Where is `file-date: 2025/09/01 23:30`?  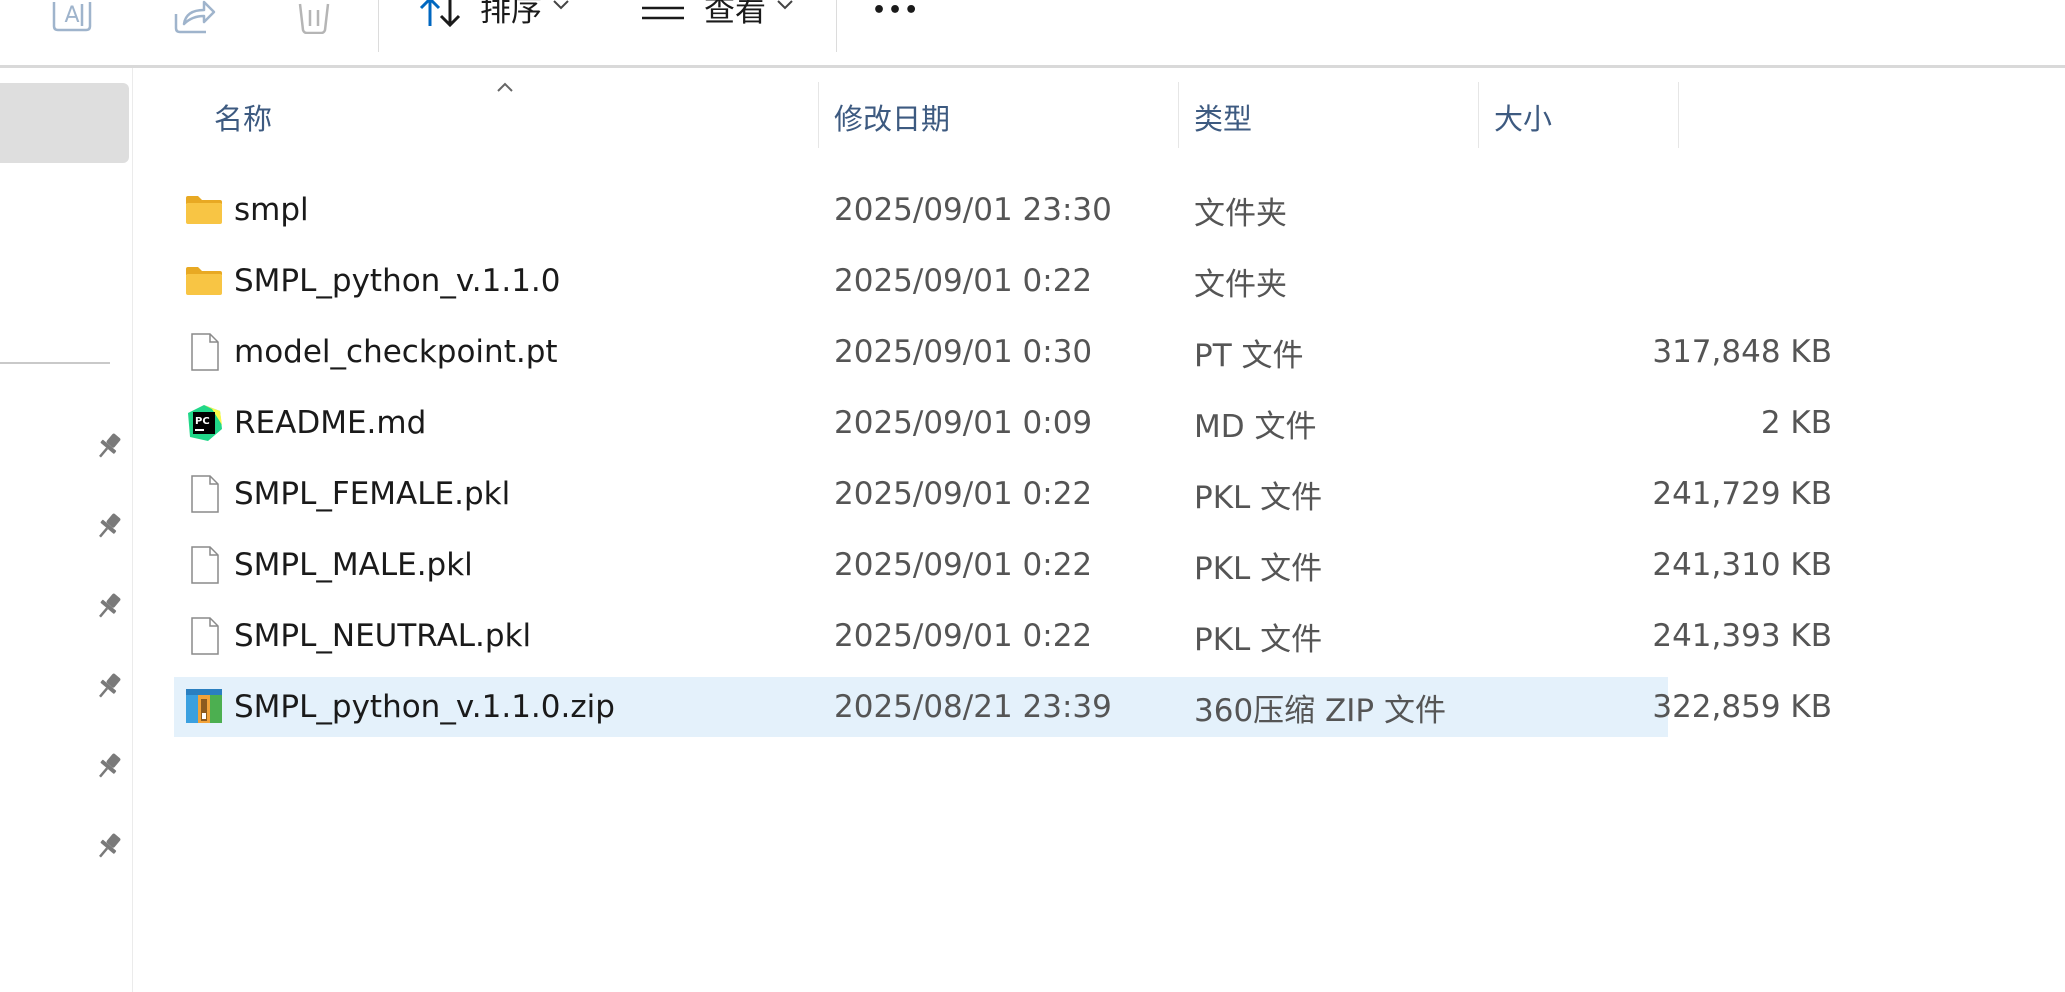 file-date: 2025/09/01 23:30 is located at coordinates (973, 210).